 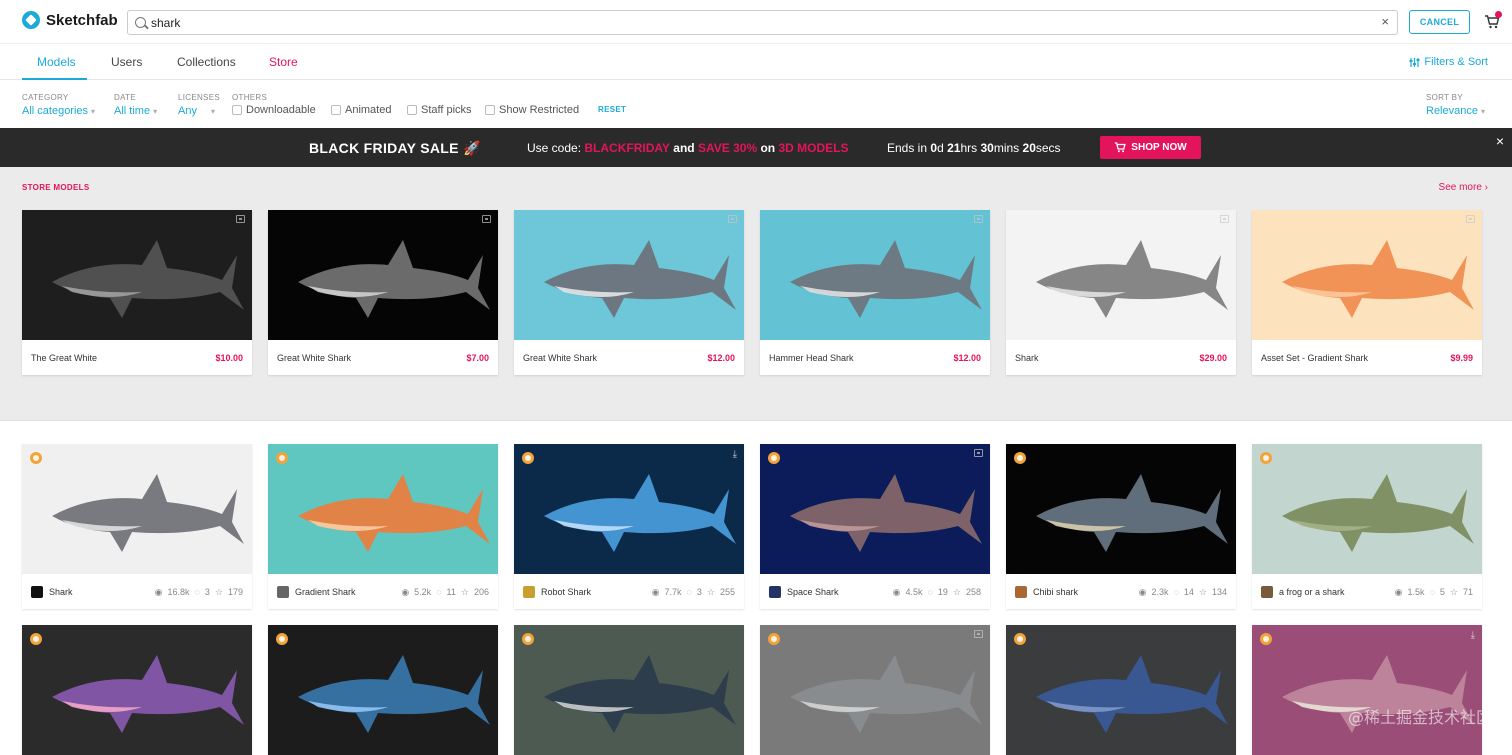 I want to click on store-model-card: Asset Set - Gradient Shark$9.99, so click(x=1367, y=292).